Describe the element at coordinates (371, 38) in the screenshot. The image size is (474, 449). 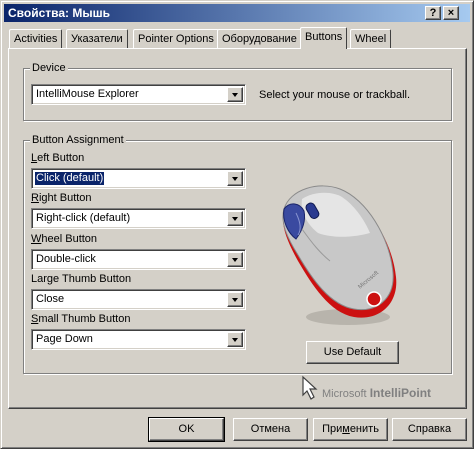
I see `tab-wheel: Wheel` at that location.